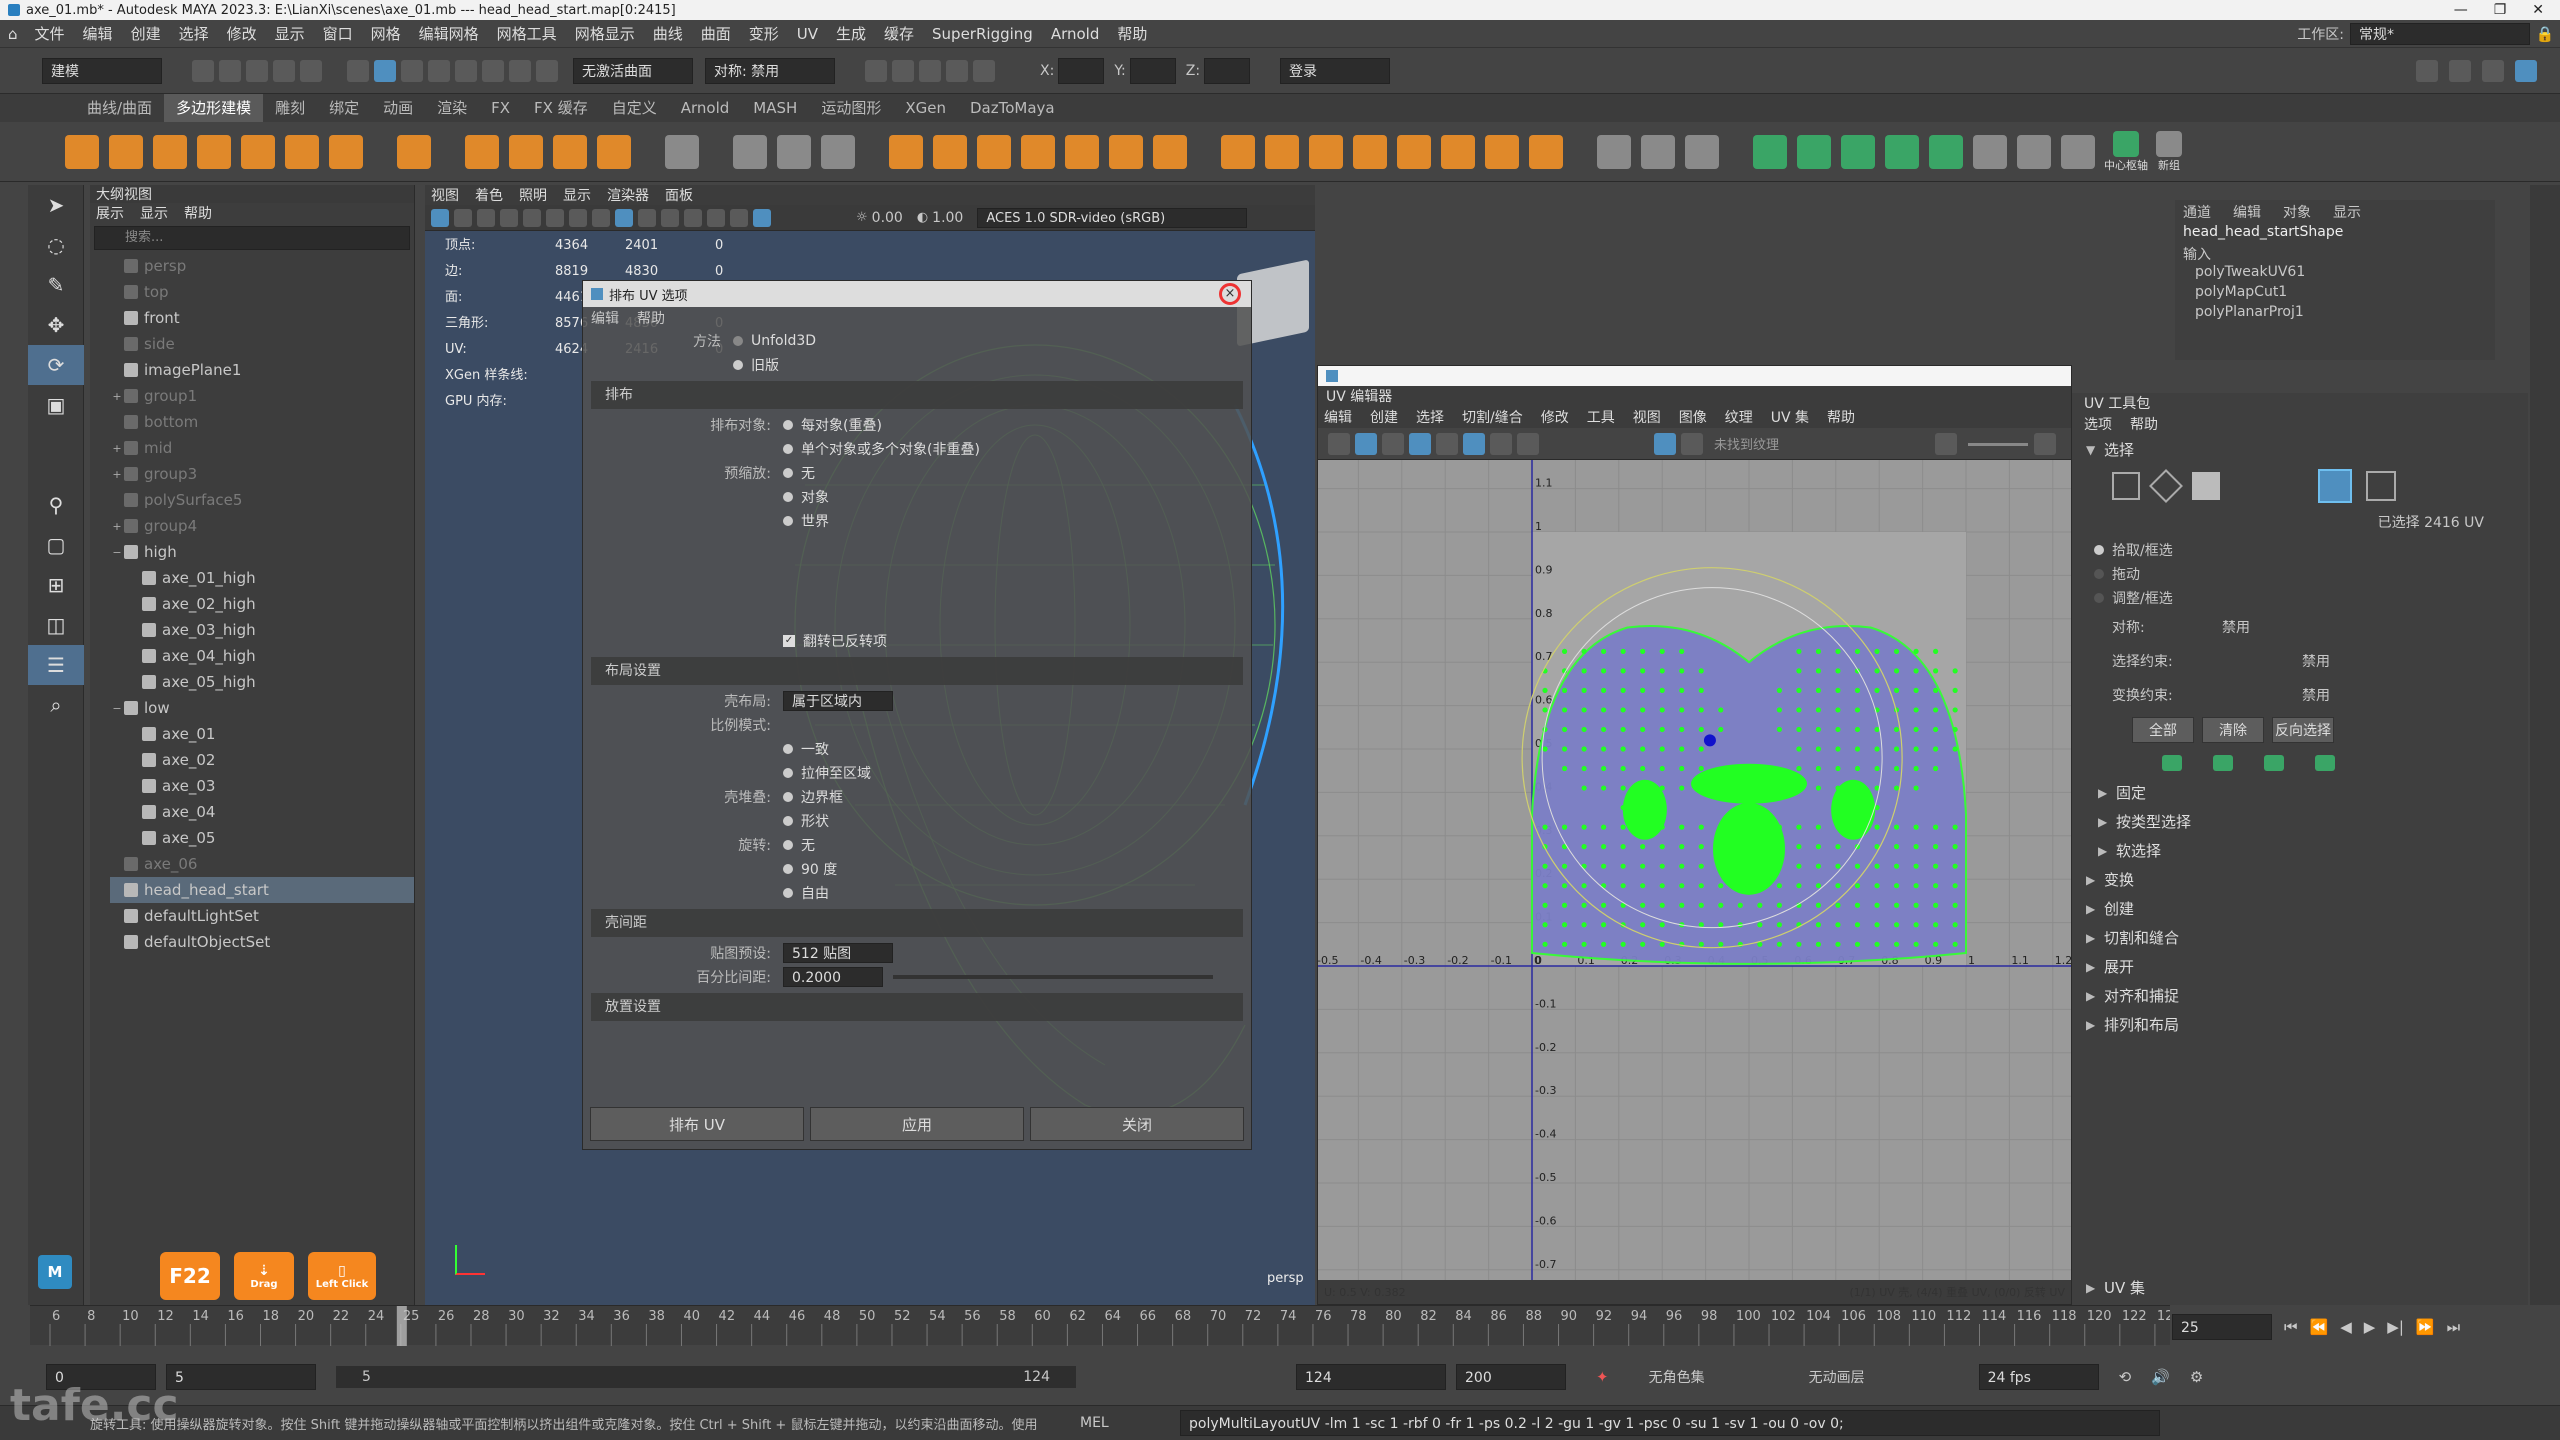 This screenshot has height=1440, width=2560. I want to click on separate-icon, so click(950, 151).